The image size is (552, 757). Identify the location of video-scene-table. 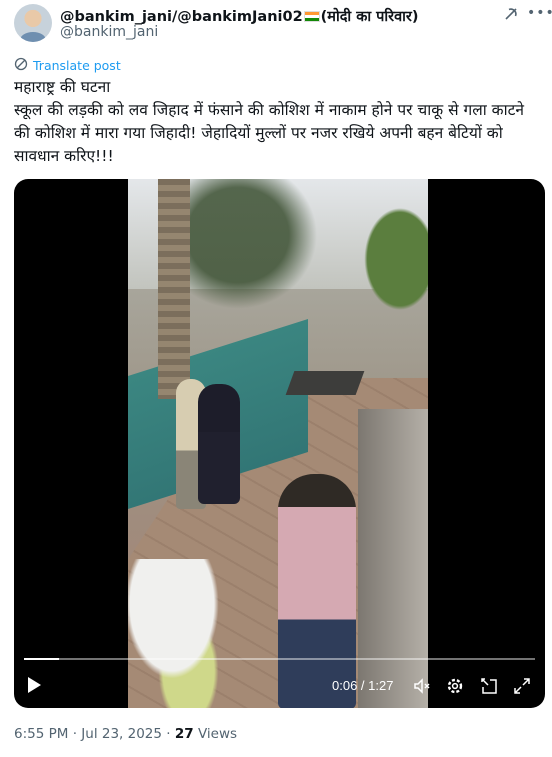
(325, 383).